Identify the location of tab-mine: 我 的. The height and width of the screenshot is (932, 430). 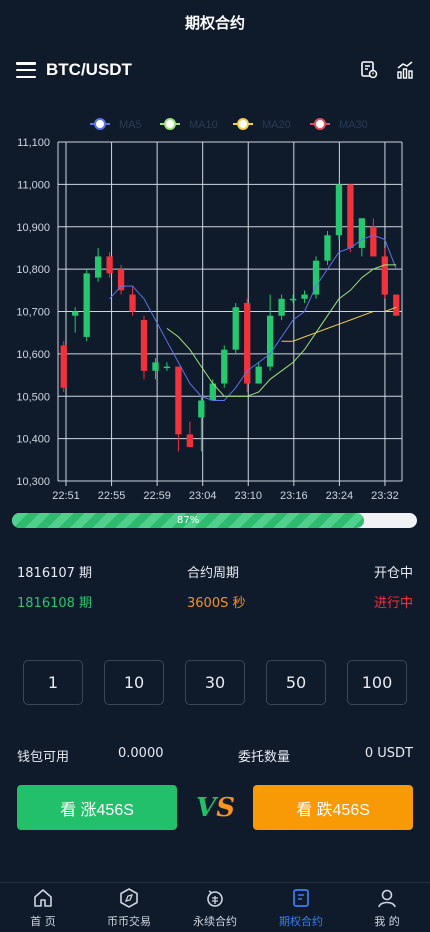
(387, 907).